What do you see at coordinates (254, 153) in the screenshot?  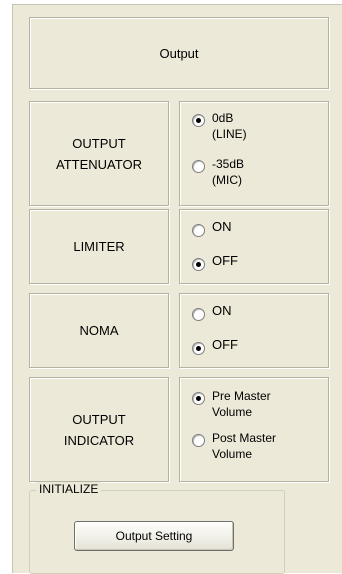 I see `output-attenuator-options: 0dB (LINE) -35dB (MIC)` at bounding box center [254, 153].